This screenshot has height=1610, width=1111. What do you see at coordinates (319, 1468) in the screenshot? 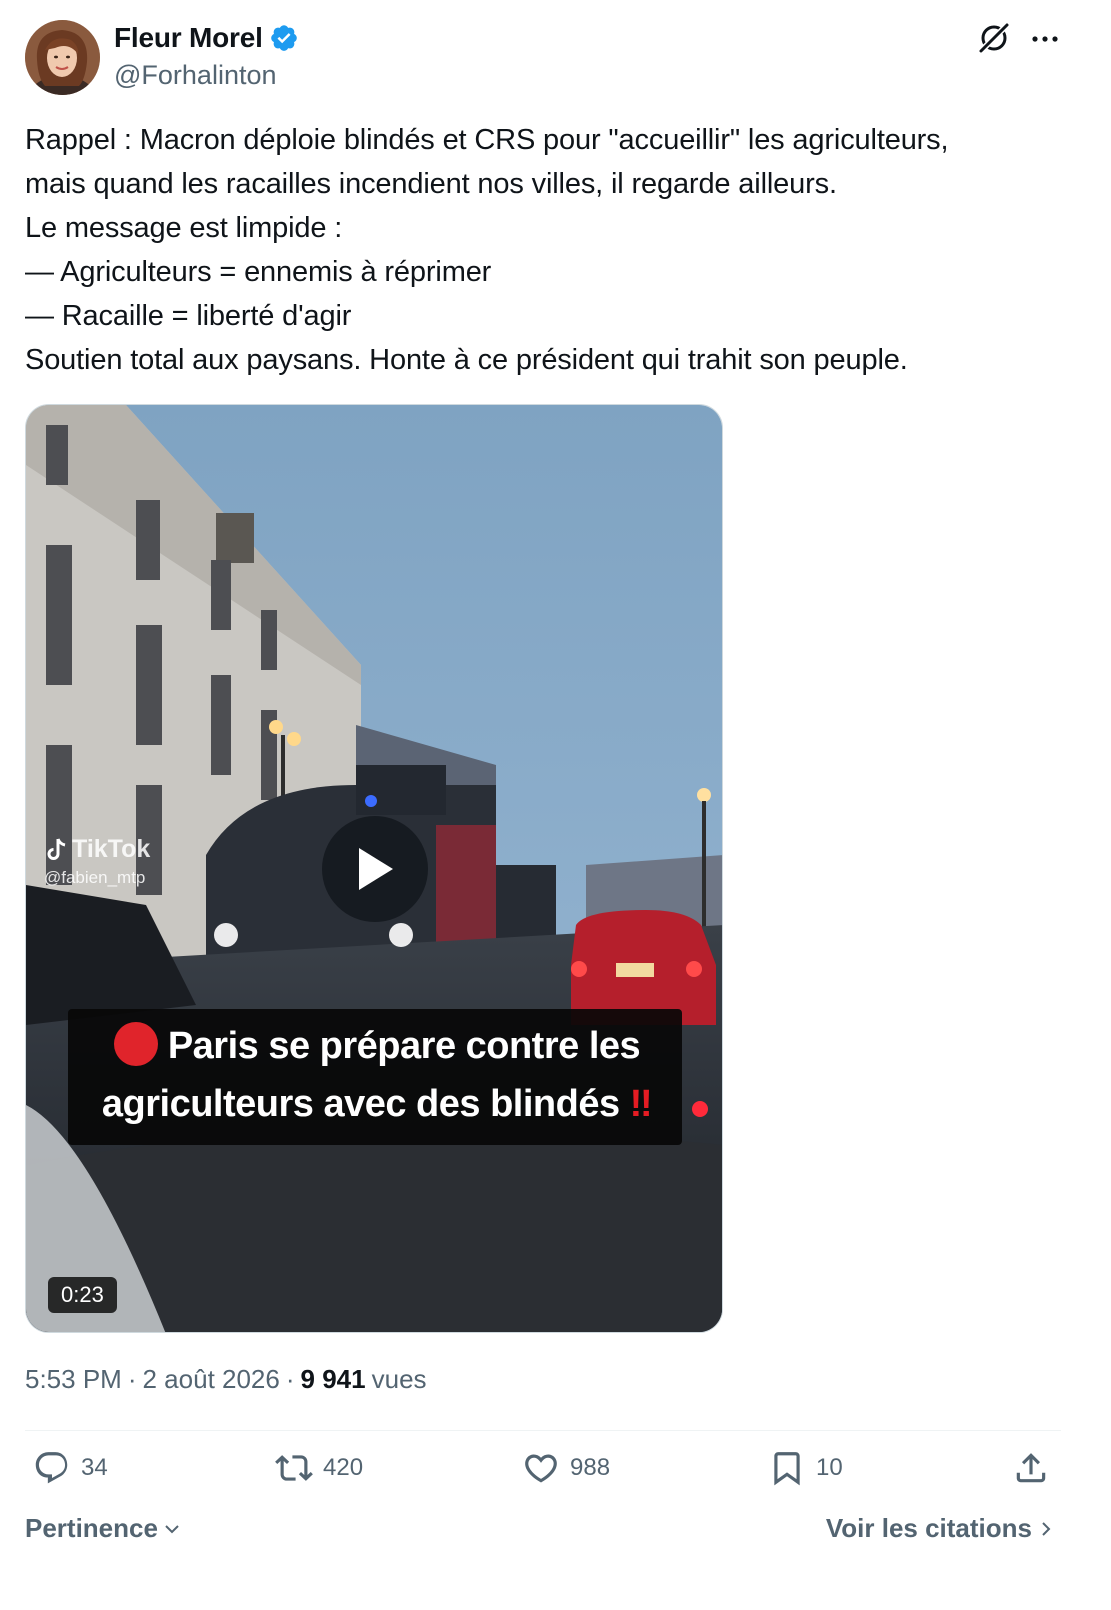
I see `repost-button: 420` at bounding box center [319, 1468].